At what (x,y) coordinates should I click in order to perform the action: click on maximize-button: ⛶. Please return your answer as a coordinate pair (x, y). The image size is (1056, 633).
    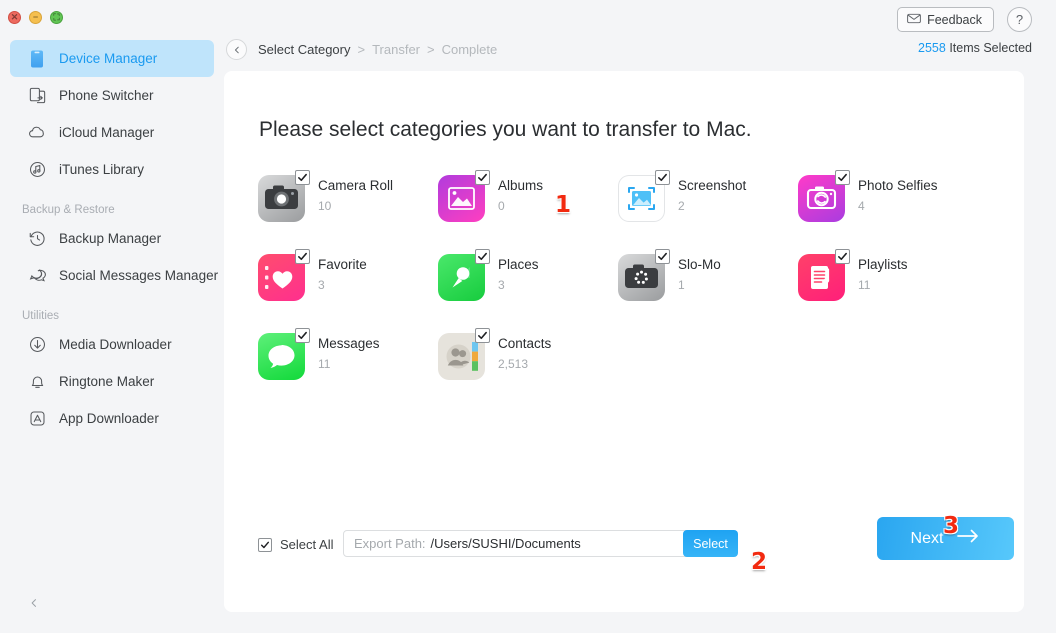
    Looking at the image, I should click on (56, 17).